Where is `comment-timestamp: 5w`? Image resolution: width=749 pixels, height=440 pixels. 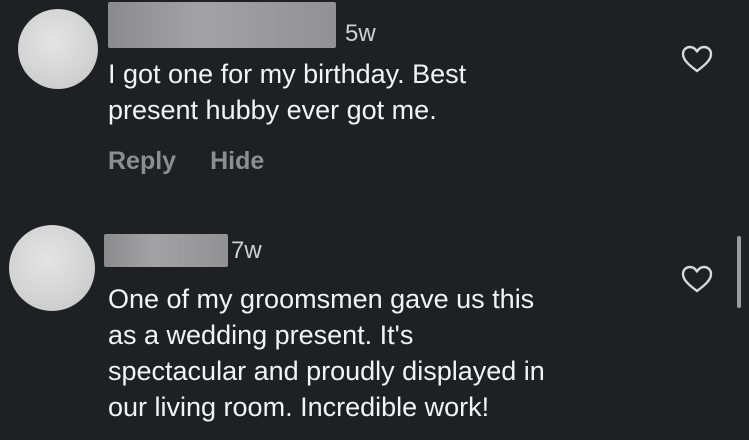 comment-timestamp: 5w is located at coordinates (360, 33).